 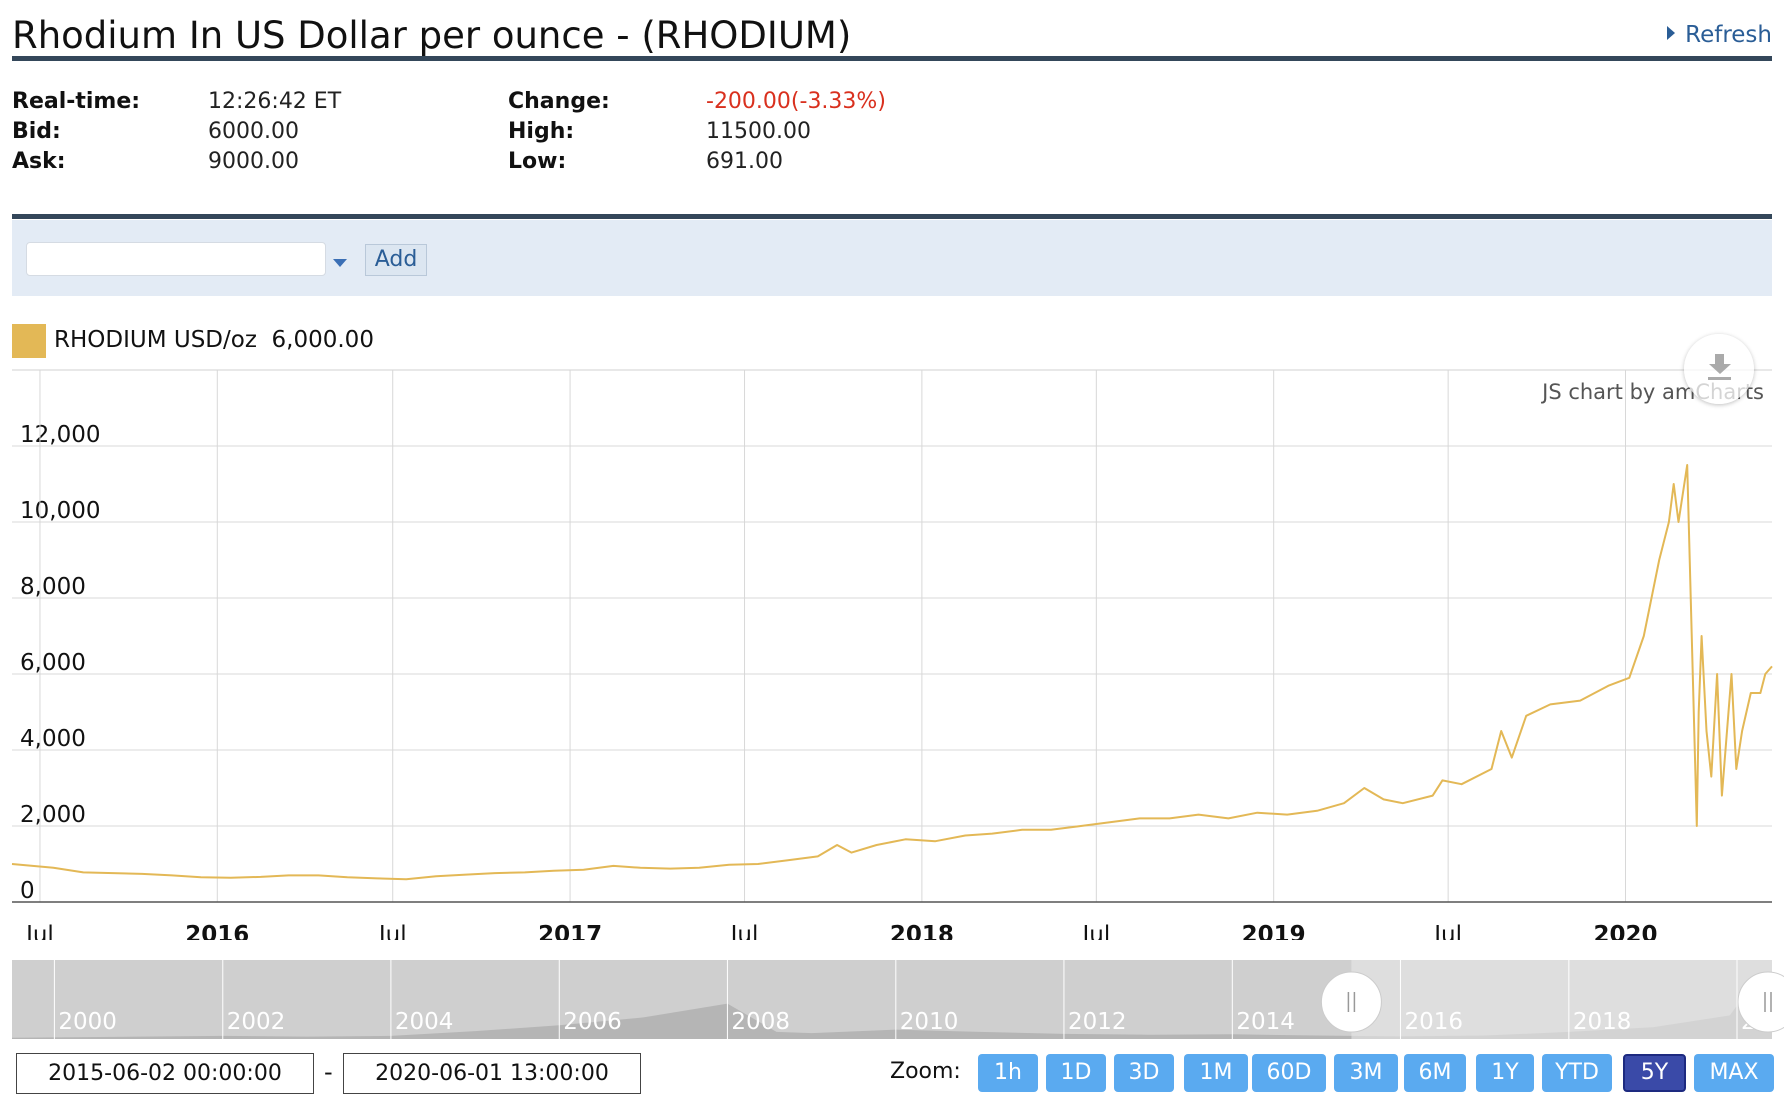 I want to click on legend-value: 6,000.00, so click(x=322, y=340).